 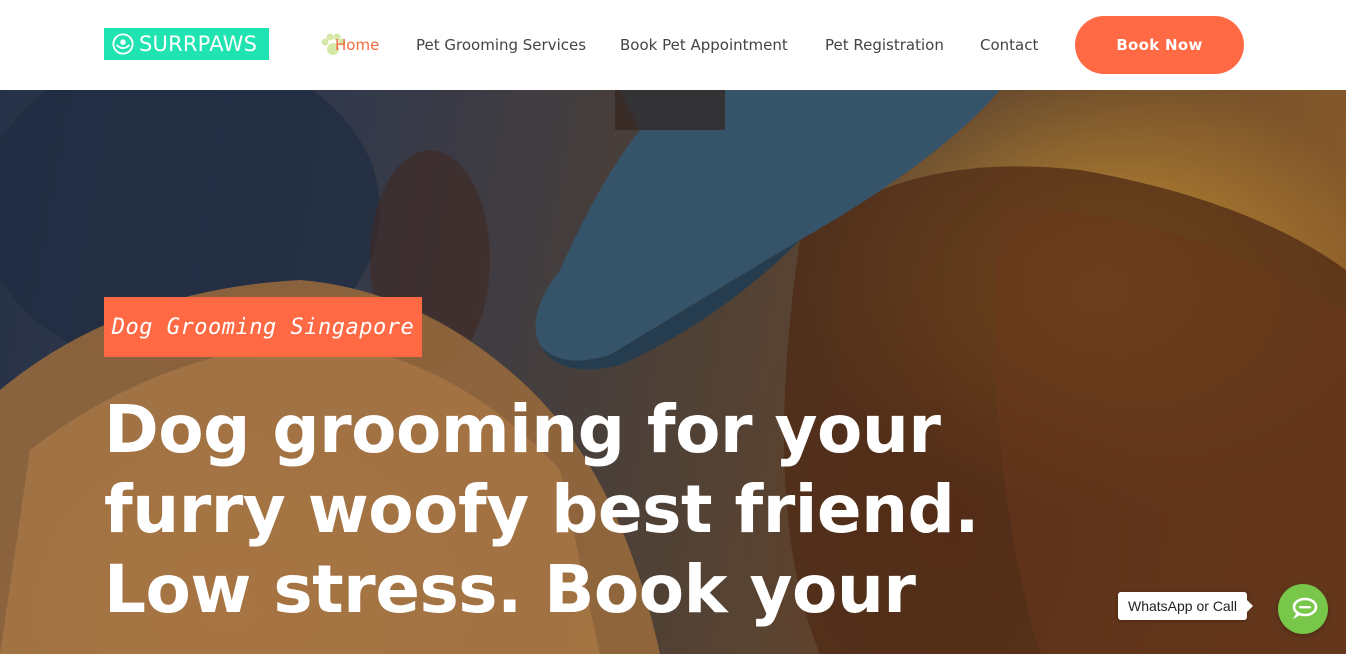 What do you see at coordinates (198, 43) in the screenshot?
I see `logo-text: SURRPAWS` at bounding box center [198, 43].